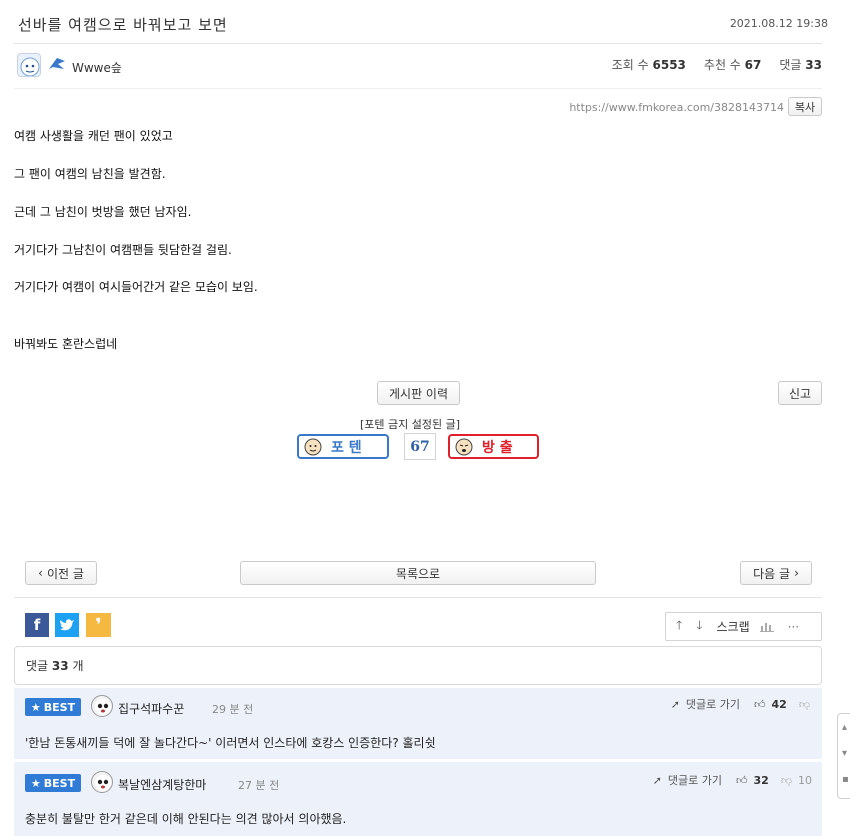 Image resolution: width=850 pixels, height=836 pixels. Describe the element at coordinates (123, 250) in the screenshot. I see `body-line-4: 거기다가 그남친이 여캠팬들 뒷담한걸 걸림.` at that location.